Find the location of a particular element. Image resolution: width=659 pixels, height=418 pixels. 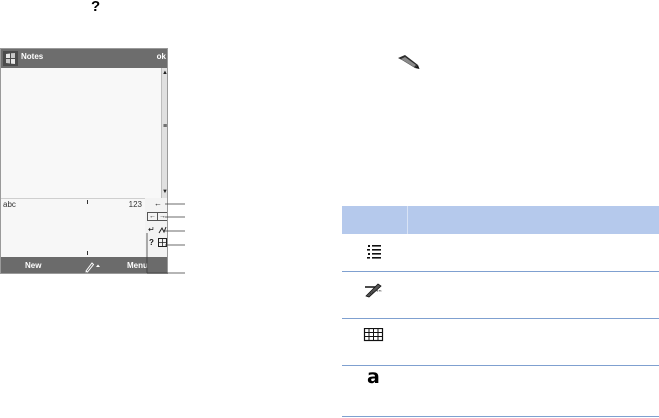

notes-text-area is located at coordinates (81, 133).